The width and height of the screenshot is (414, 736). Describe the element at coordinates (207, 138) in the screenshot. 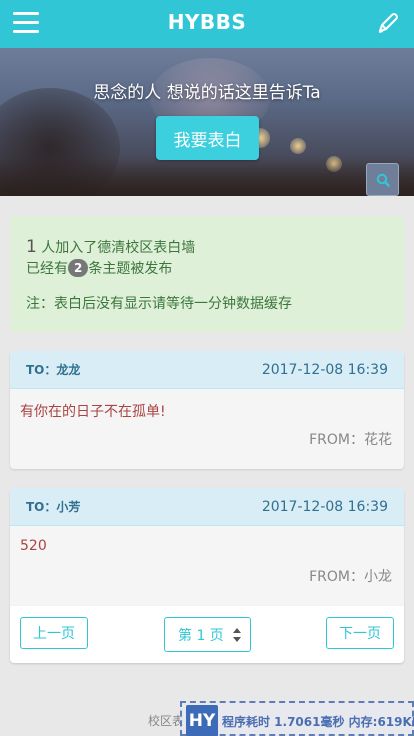

I see `confess-button: 我要表白` at that location.